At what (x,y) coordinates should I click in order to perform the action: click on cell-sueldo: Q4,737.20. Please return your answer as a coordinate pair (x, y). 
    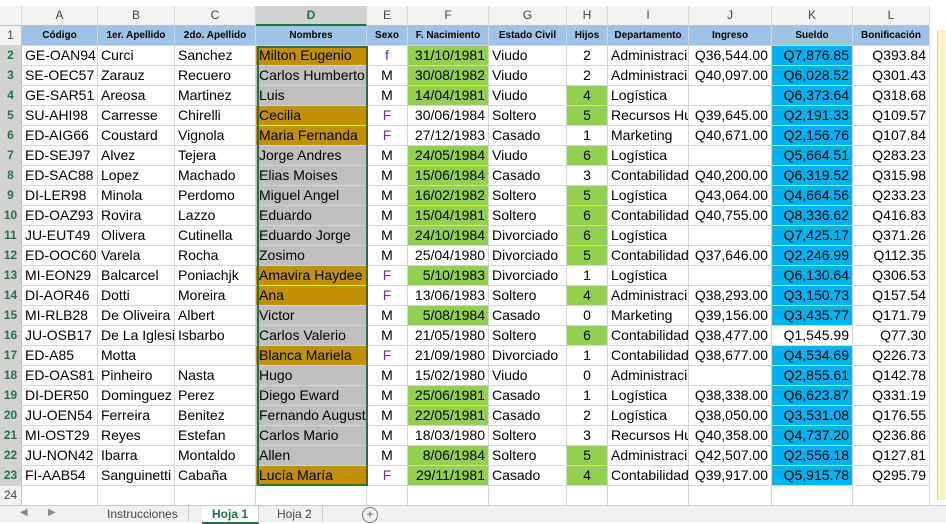
    Looking at the image, I should click on (812, 436).